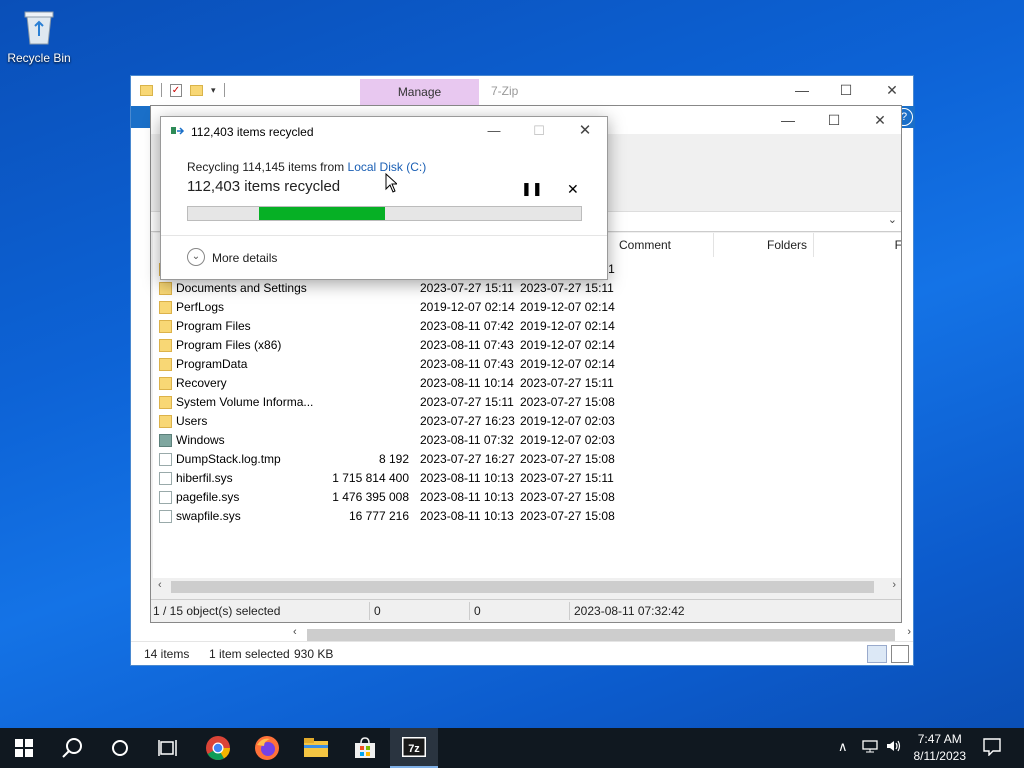 This screenshot has height=768, width=1024. What do you see at coordinates (192, 421) in the screenshot?
I see `file-name: Users` at bounding box center [192, 421].